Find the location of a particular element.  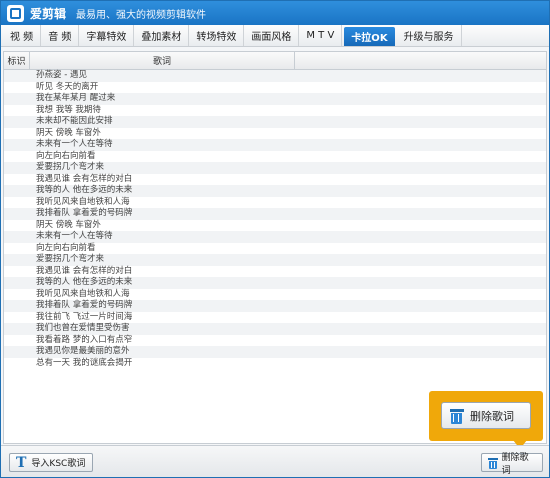

table-row: 我们也曾在爱情里受伤害 is located at coordinates (275, 329).